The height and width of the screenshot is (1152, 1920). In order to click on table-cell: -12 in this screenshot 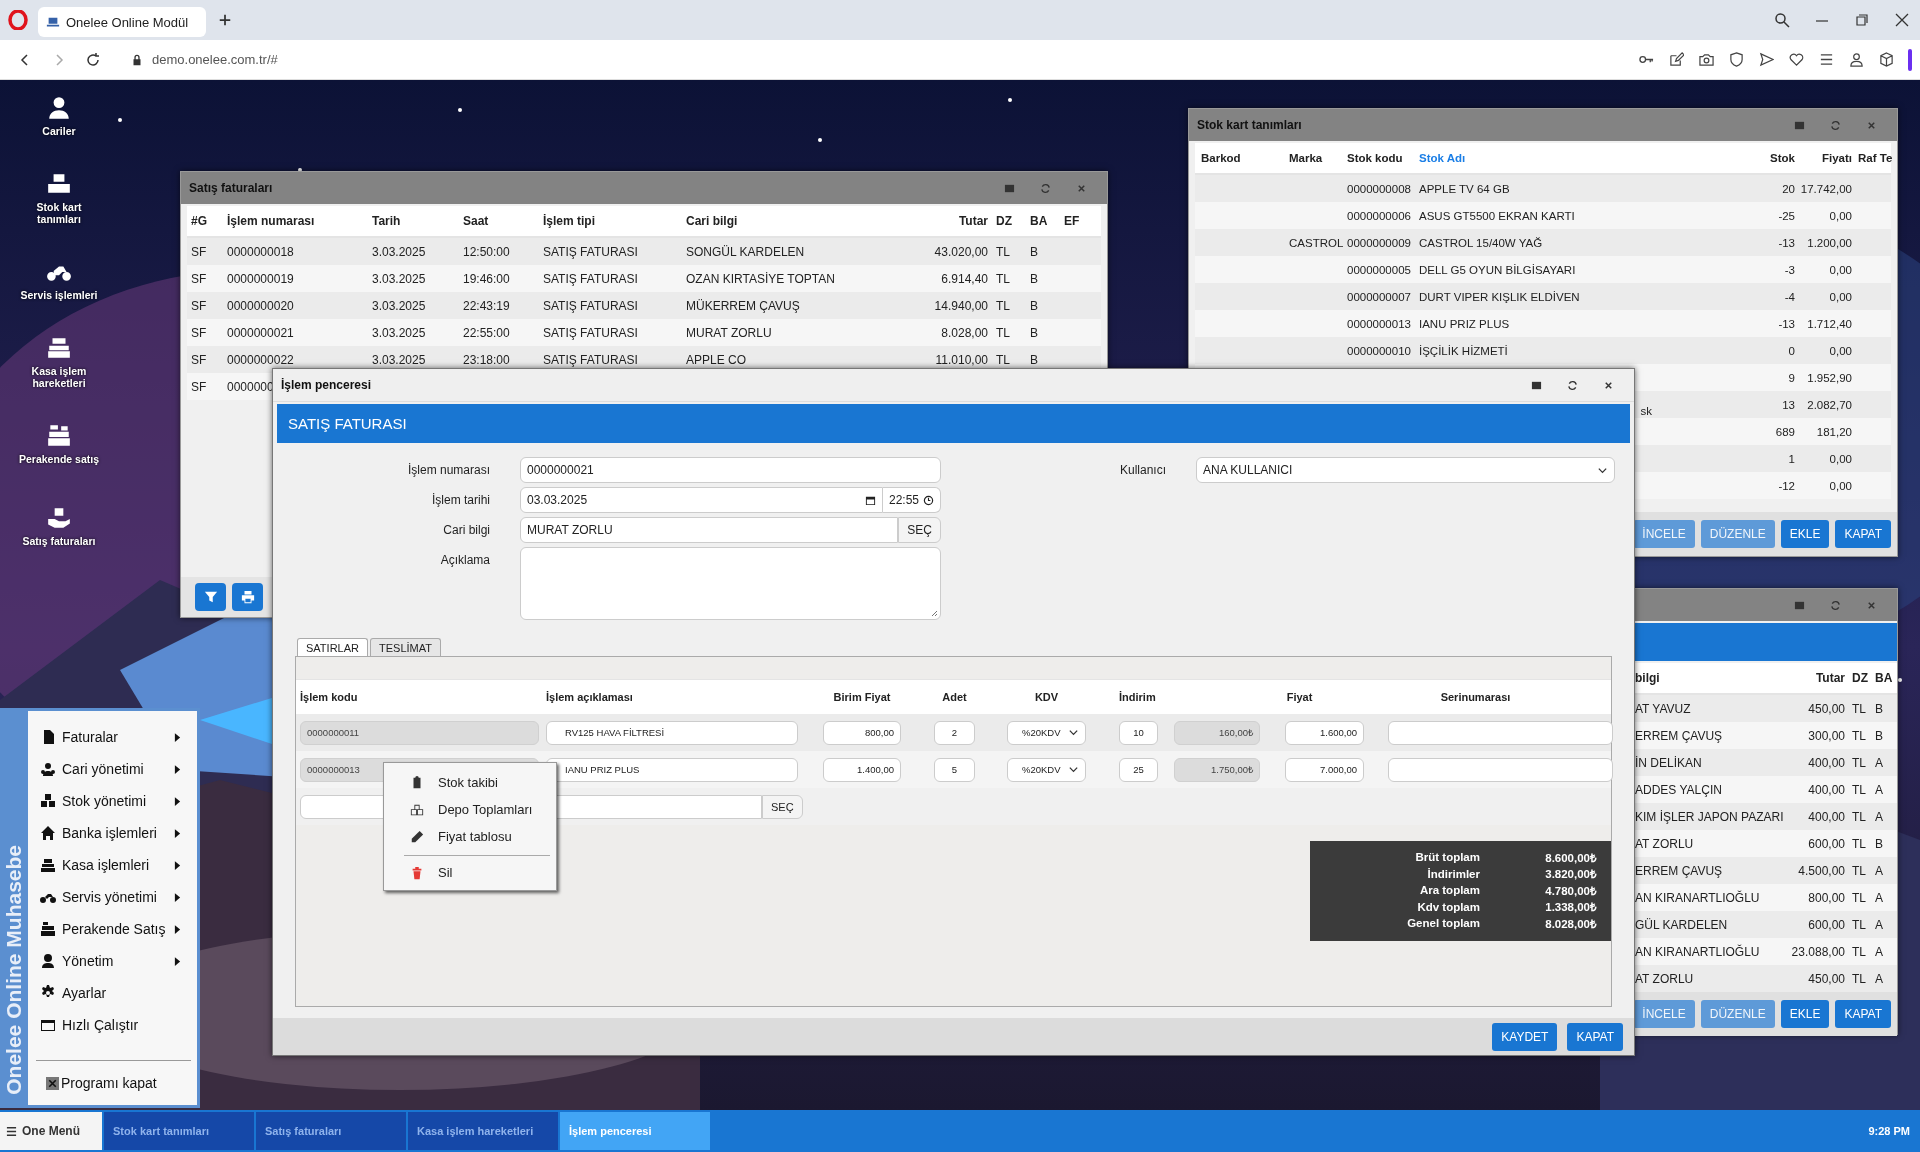, I will do `click(1786, 485)`.